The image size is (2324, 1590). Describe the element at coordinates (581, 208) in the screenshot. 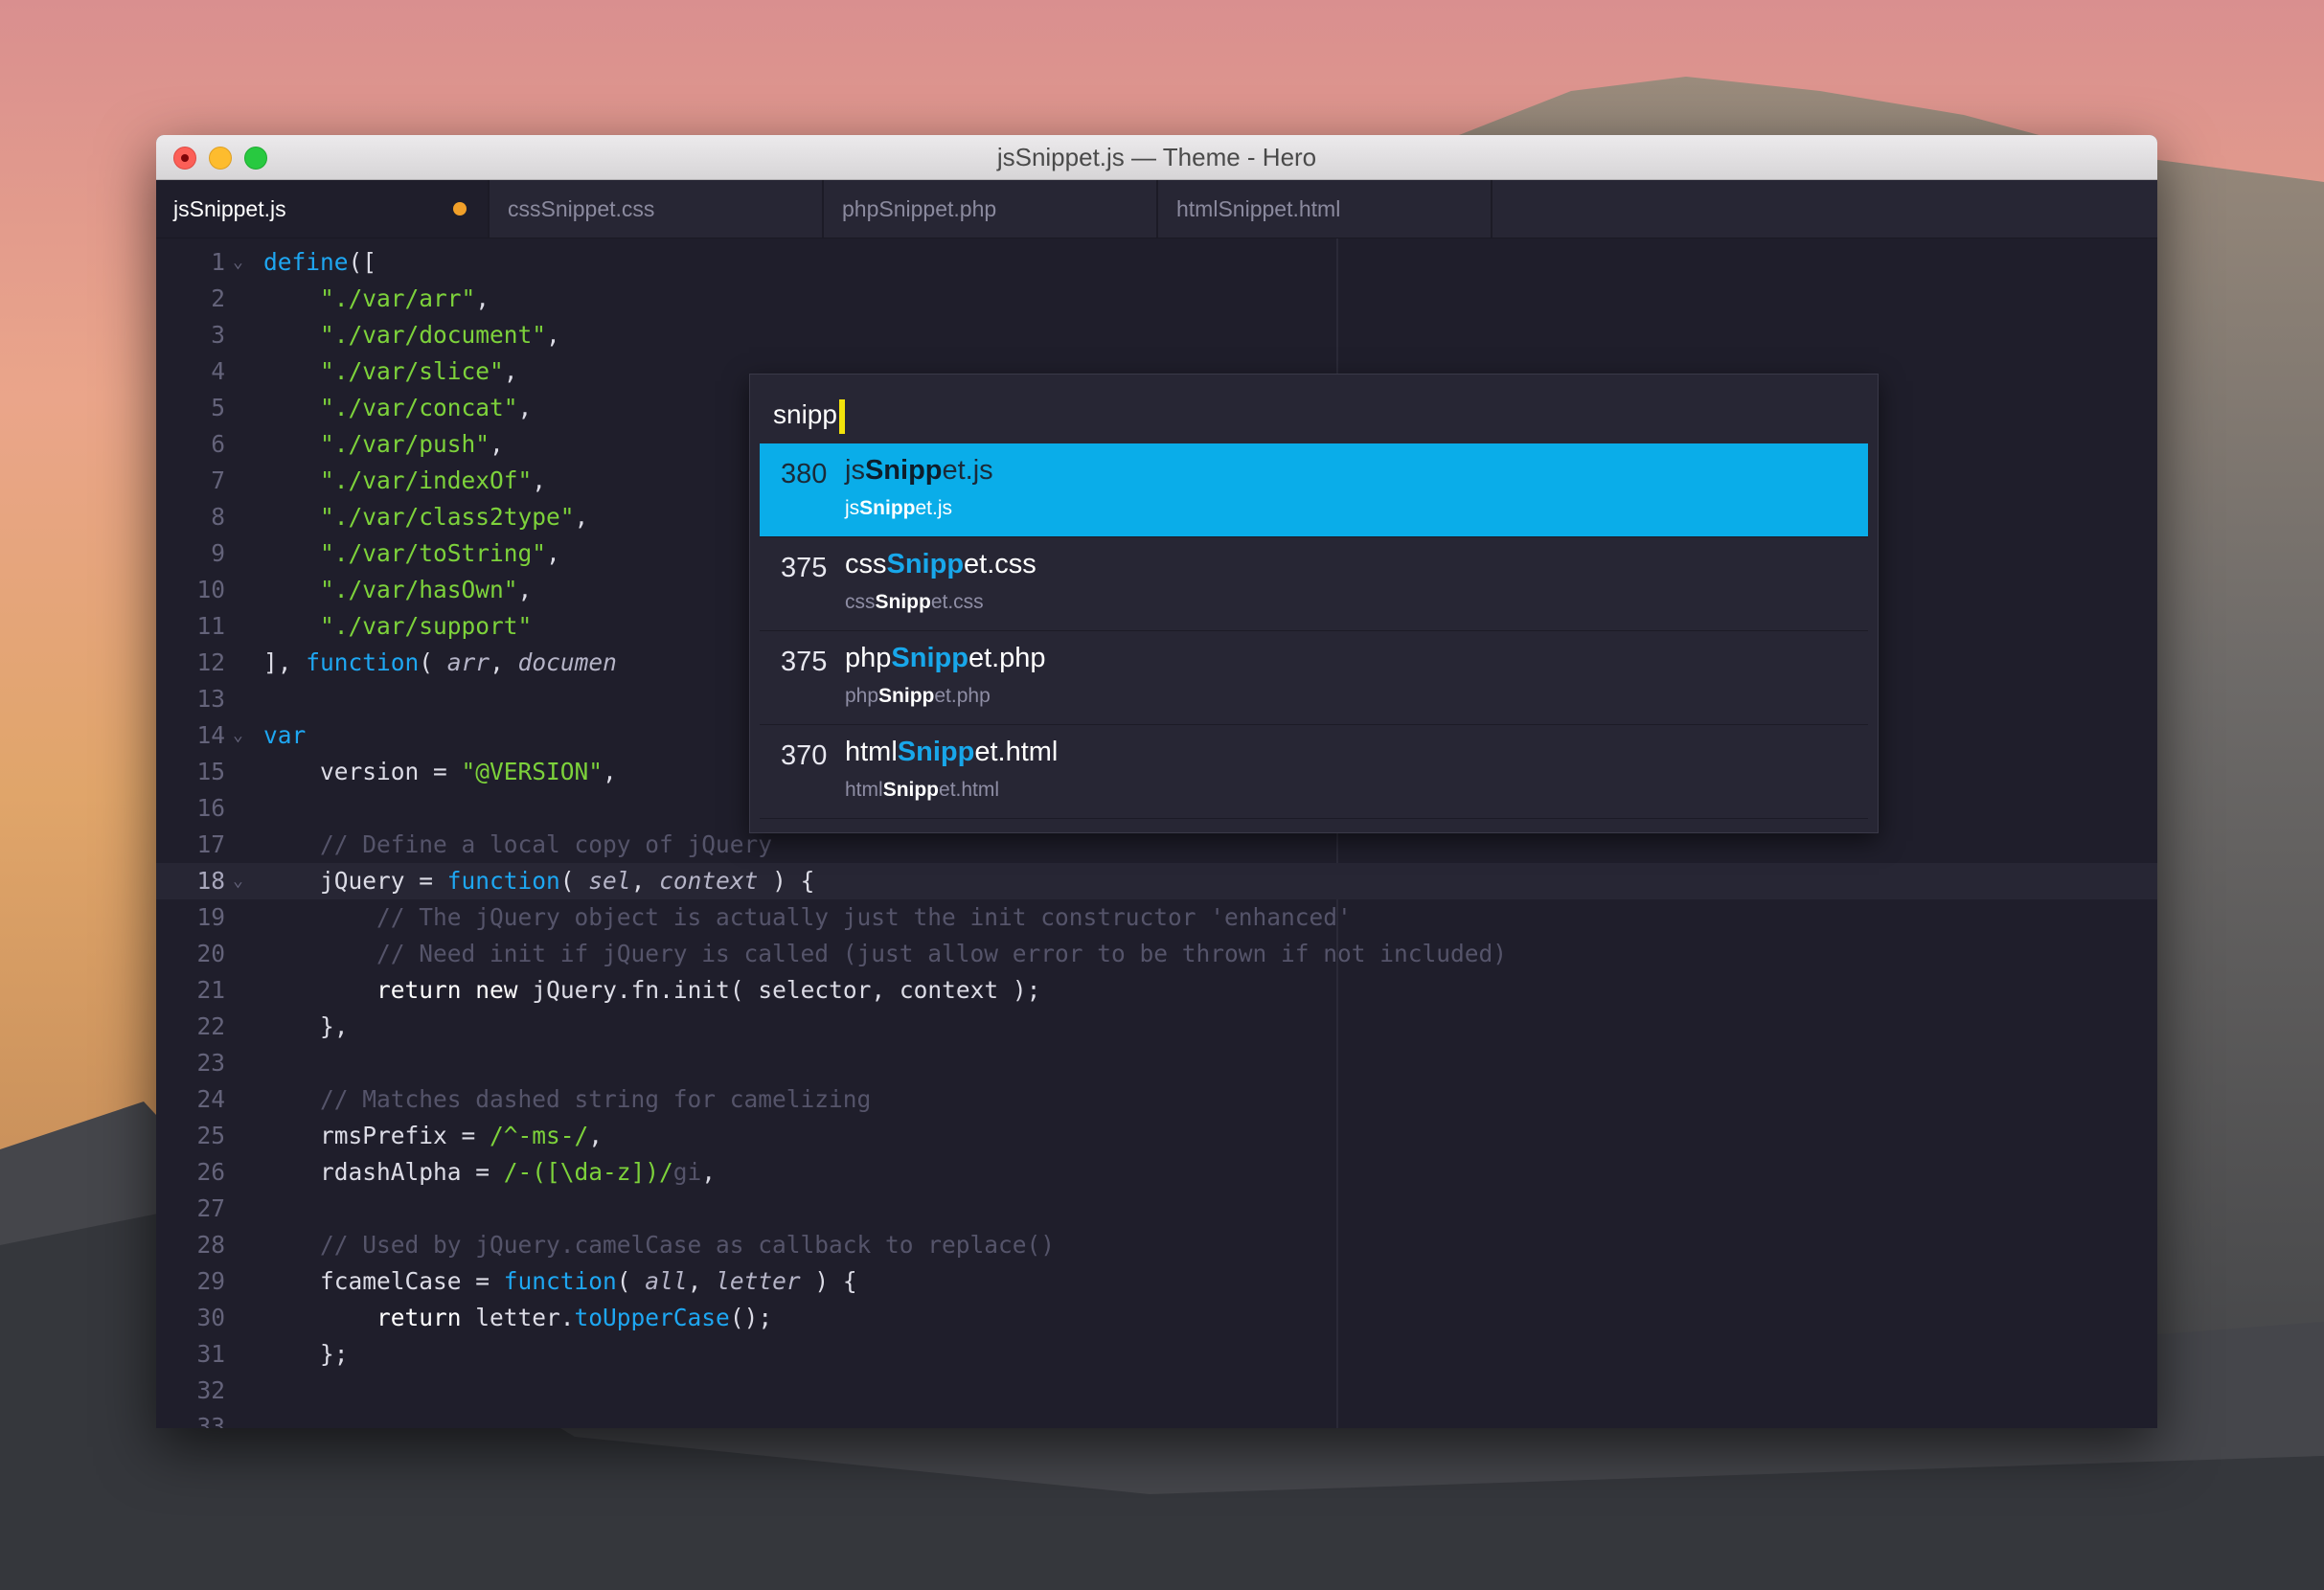

I see `tab-label: cssSnippet.css` at that location.